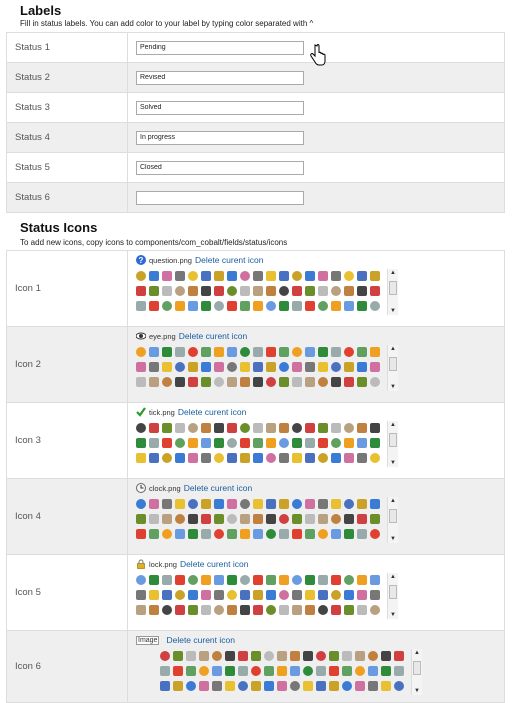 Image resolution: width=516 pixels, height=703 pixels. What do you see at coordinates (220, 107) in the screenshot?
I see `status-input` at bounding box center [220, 107].